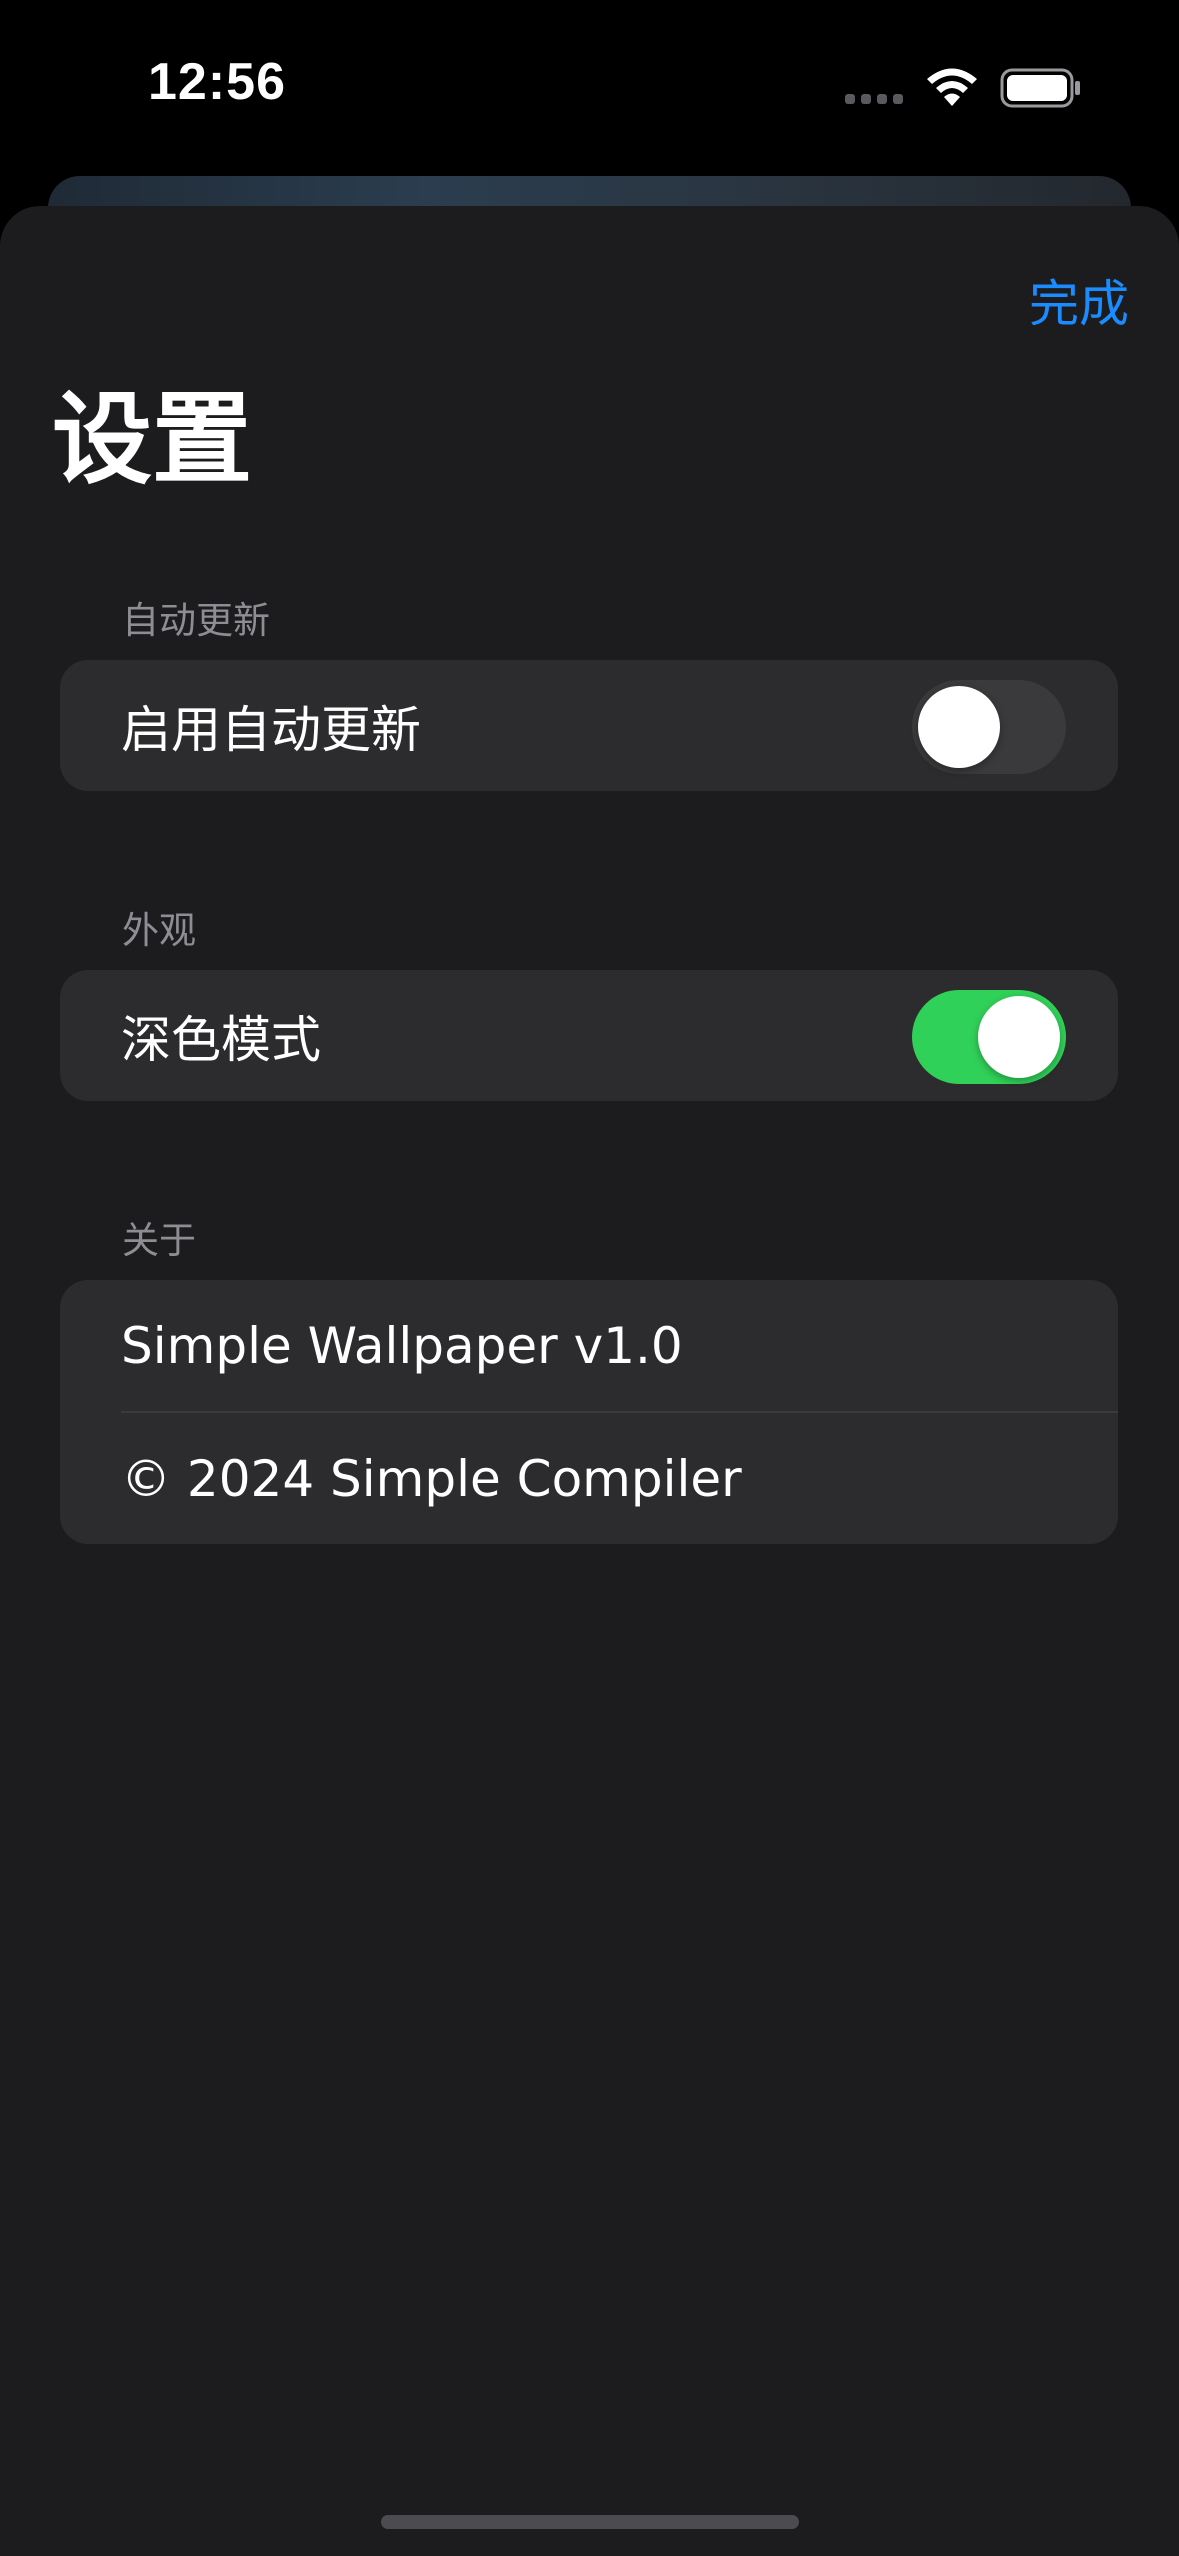  I want to click on dark-mode-toggle, so click(989, 1037).